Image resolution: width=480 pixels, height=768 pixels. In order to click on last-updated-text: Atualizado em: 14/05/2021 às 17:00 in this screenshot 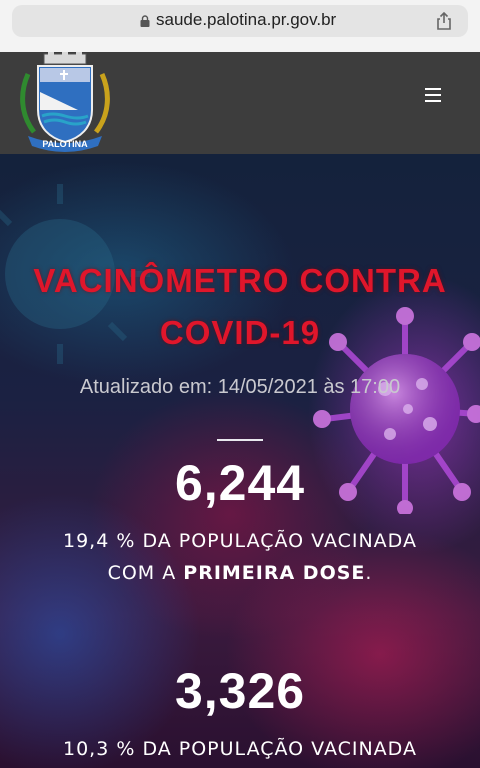, I will do `click(240, 387)`.